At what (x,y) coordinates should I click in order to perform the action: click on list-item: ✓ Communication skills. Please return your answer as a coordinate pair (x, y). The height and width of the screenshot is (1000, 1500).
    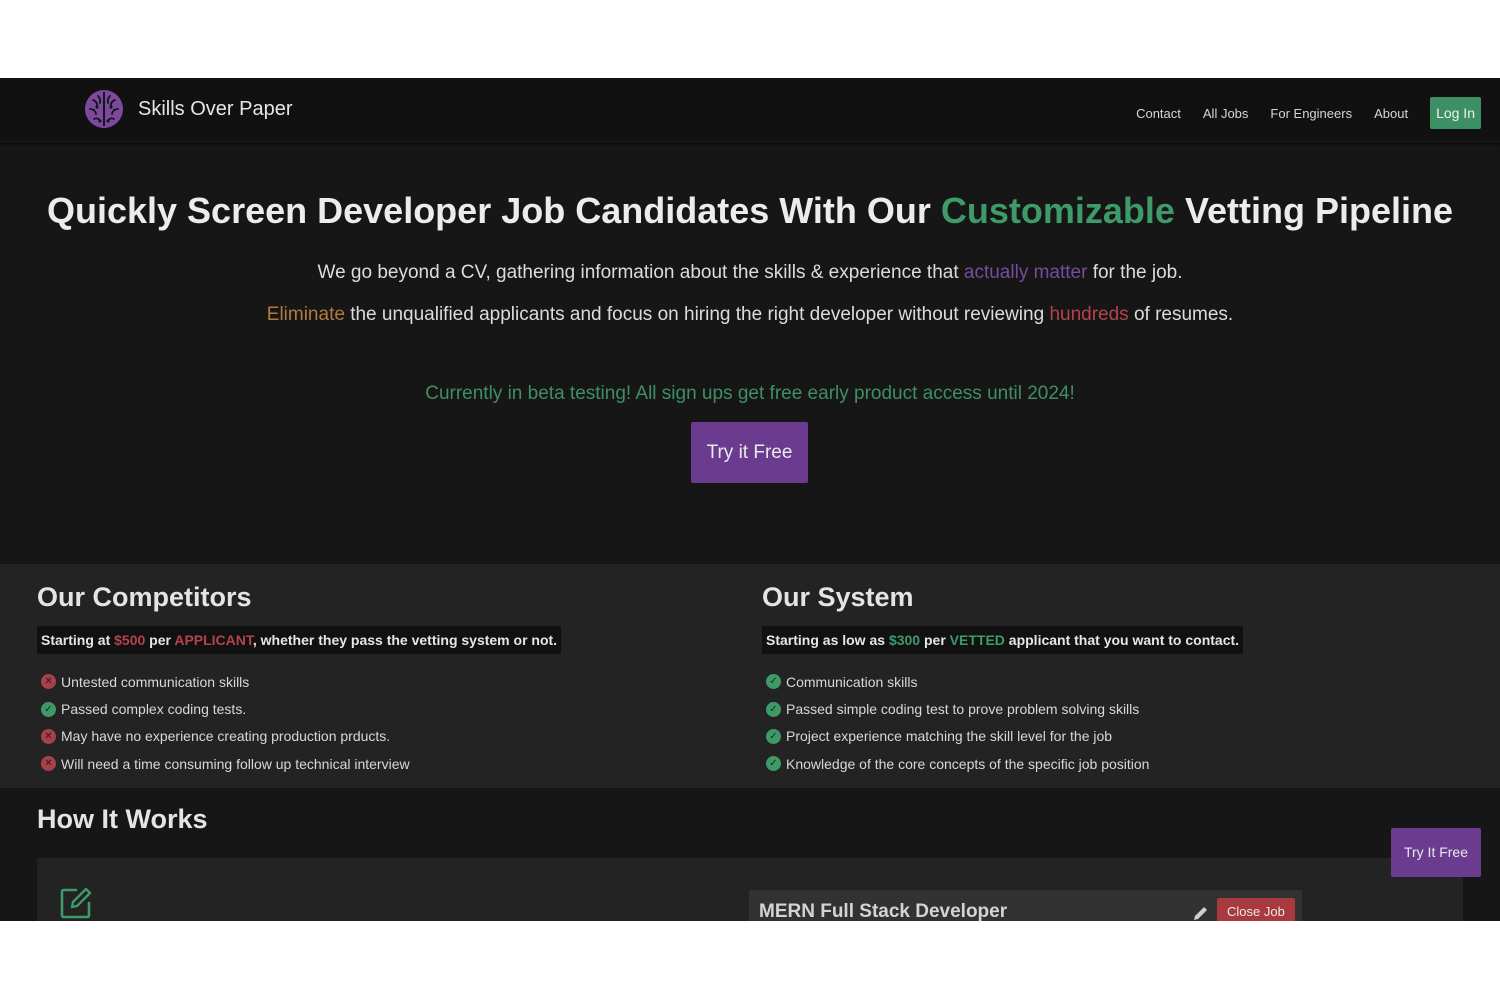
    Looking at the image, I should click on (955, 681).